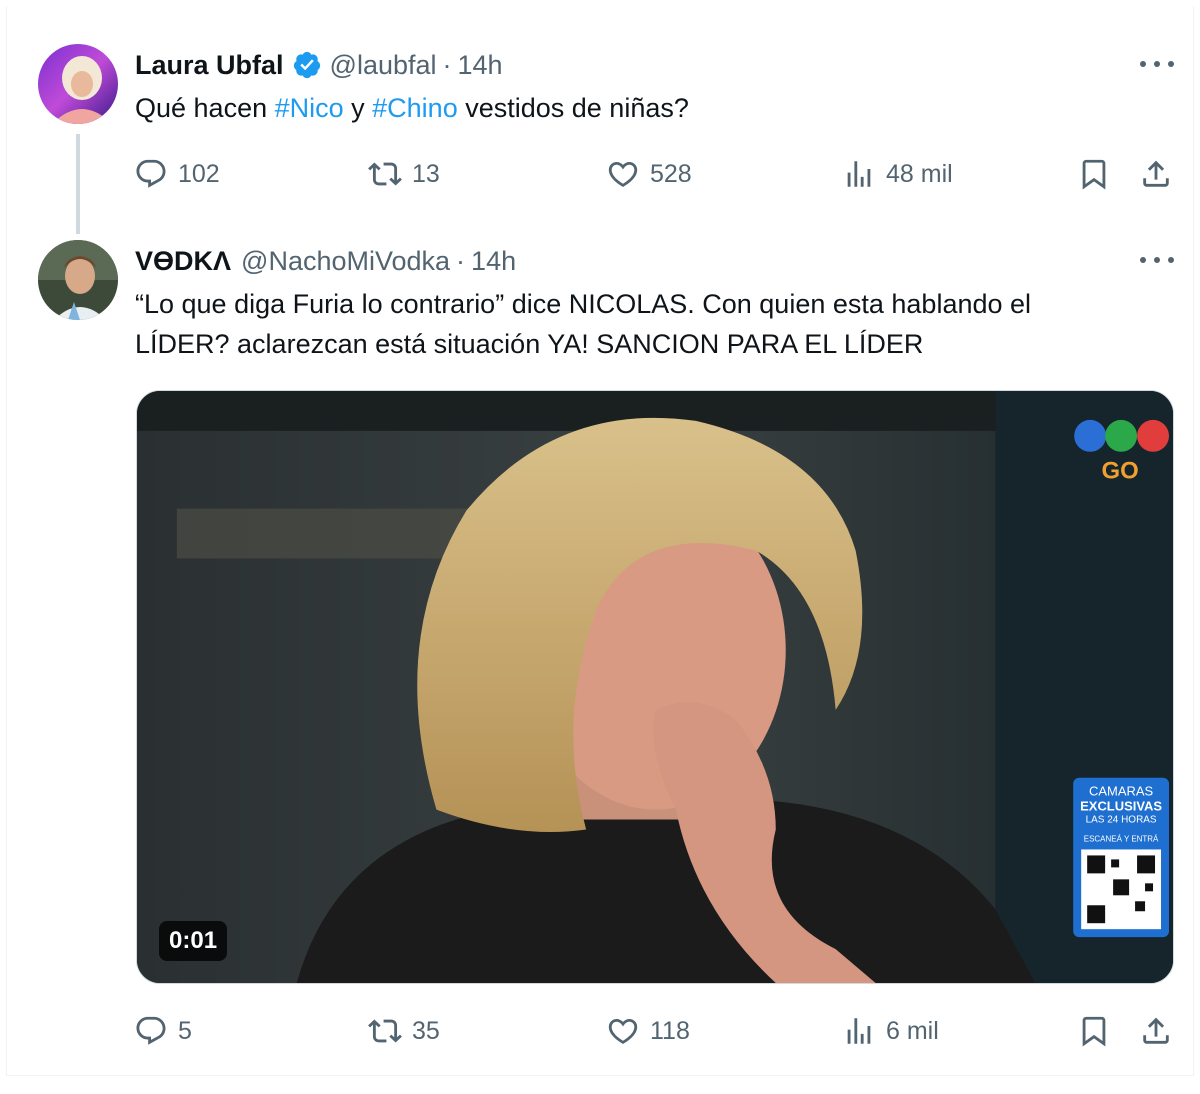  I want to click on tweet-header: VƟDKΛ @NachoMiVodka · 14h, so click(325, 261).